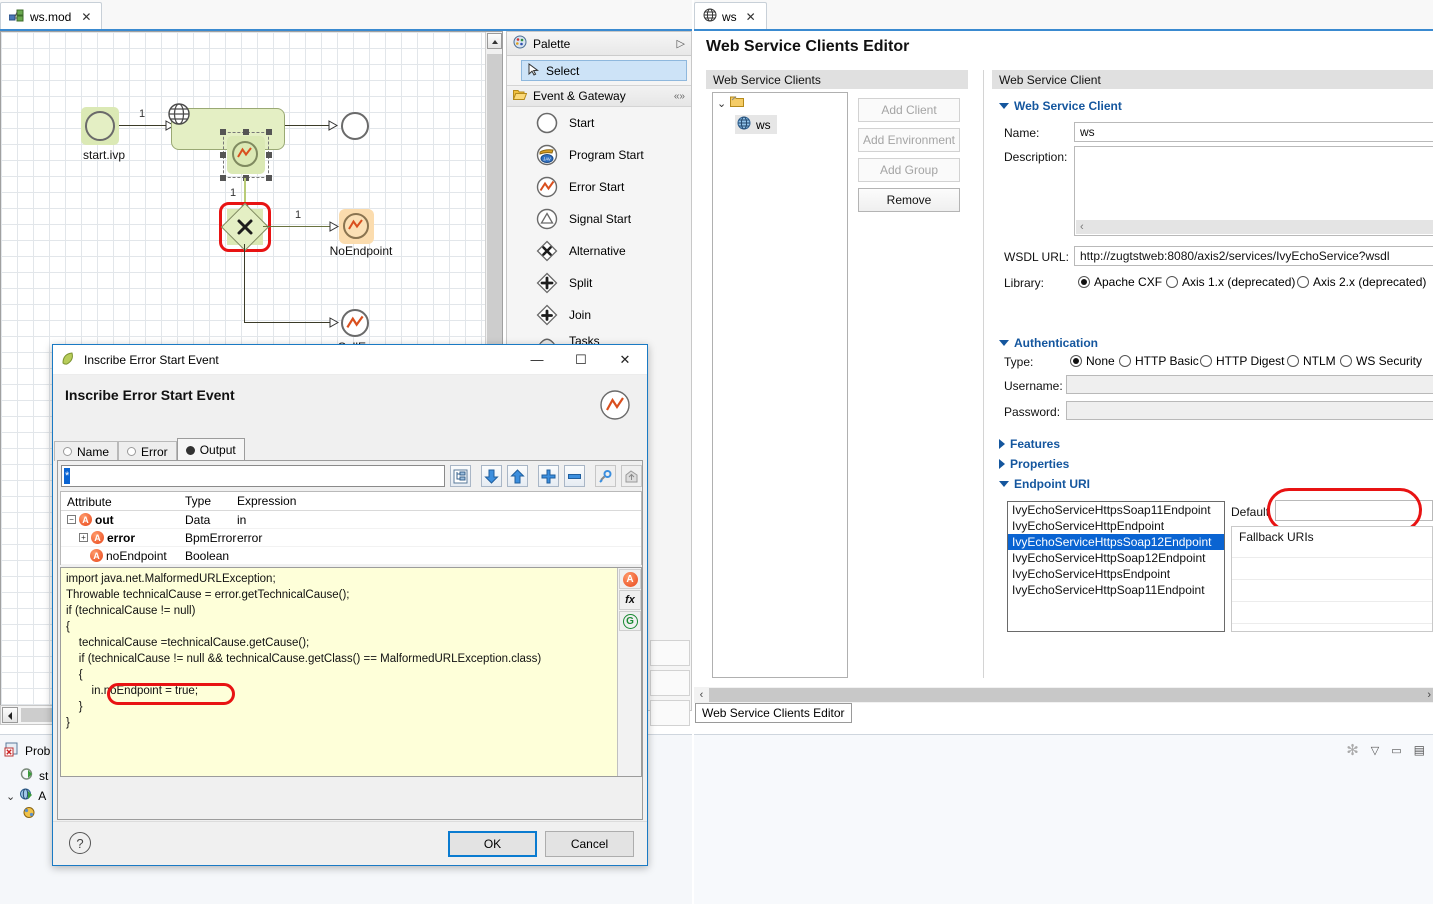 Image resolution: width=1433 pixels, height=905 pixels. What do you see at coordinates (599, 315) in the screenshot?
I see `palette-item-join: Join` at bounding box center [599, 315].